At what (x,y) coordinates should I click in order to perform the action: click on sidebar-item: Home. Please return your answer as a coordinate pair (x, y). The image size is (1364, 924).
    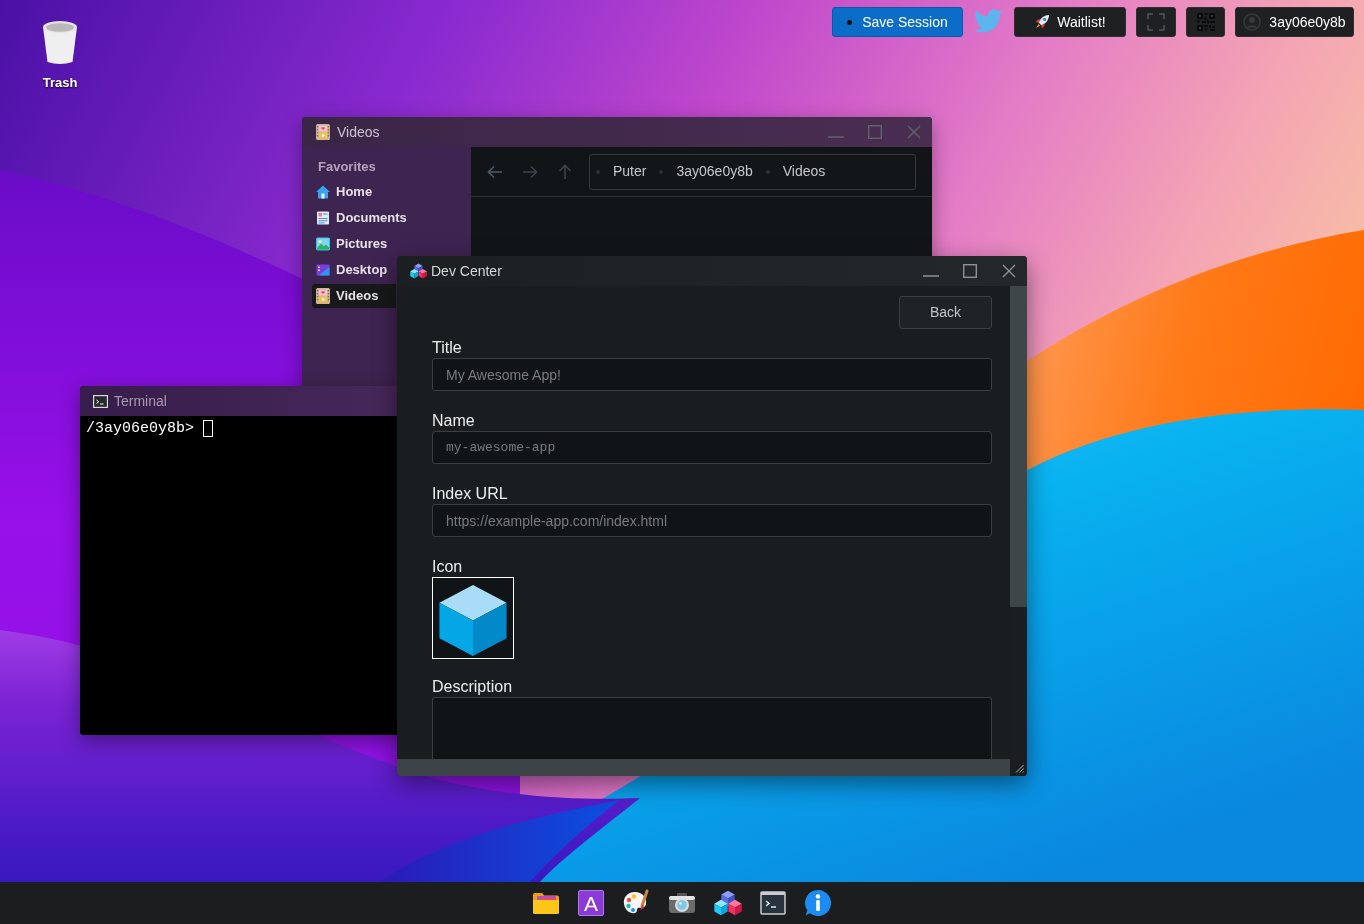
    Looking at the image, I should click on (354, 192).